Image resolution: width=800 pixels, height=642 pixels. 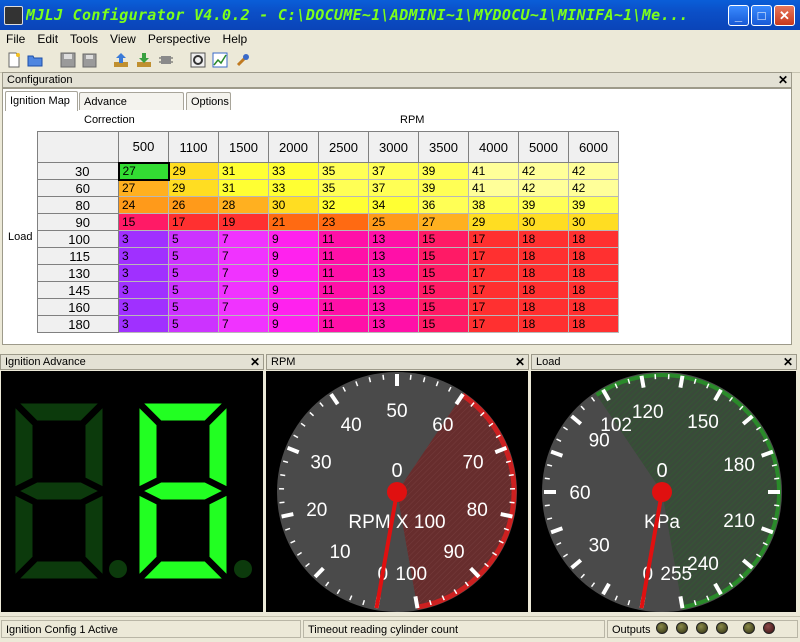 What do you see at coordinates (294, 222) in the screenshot?
I see `map-cell: 21` at bounding box center [294, 222].